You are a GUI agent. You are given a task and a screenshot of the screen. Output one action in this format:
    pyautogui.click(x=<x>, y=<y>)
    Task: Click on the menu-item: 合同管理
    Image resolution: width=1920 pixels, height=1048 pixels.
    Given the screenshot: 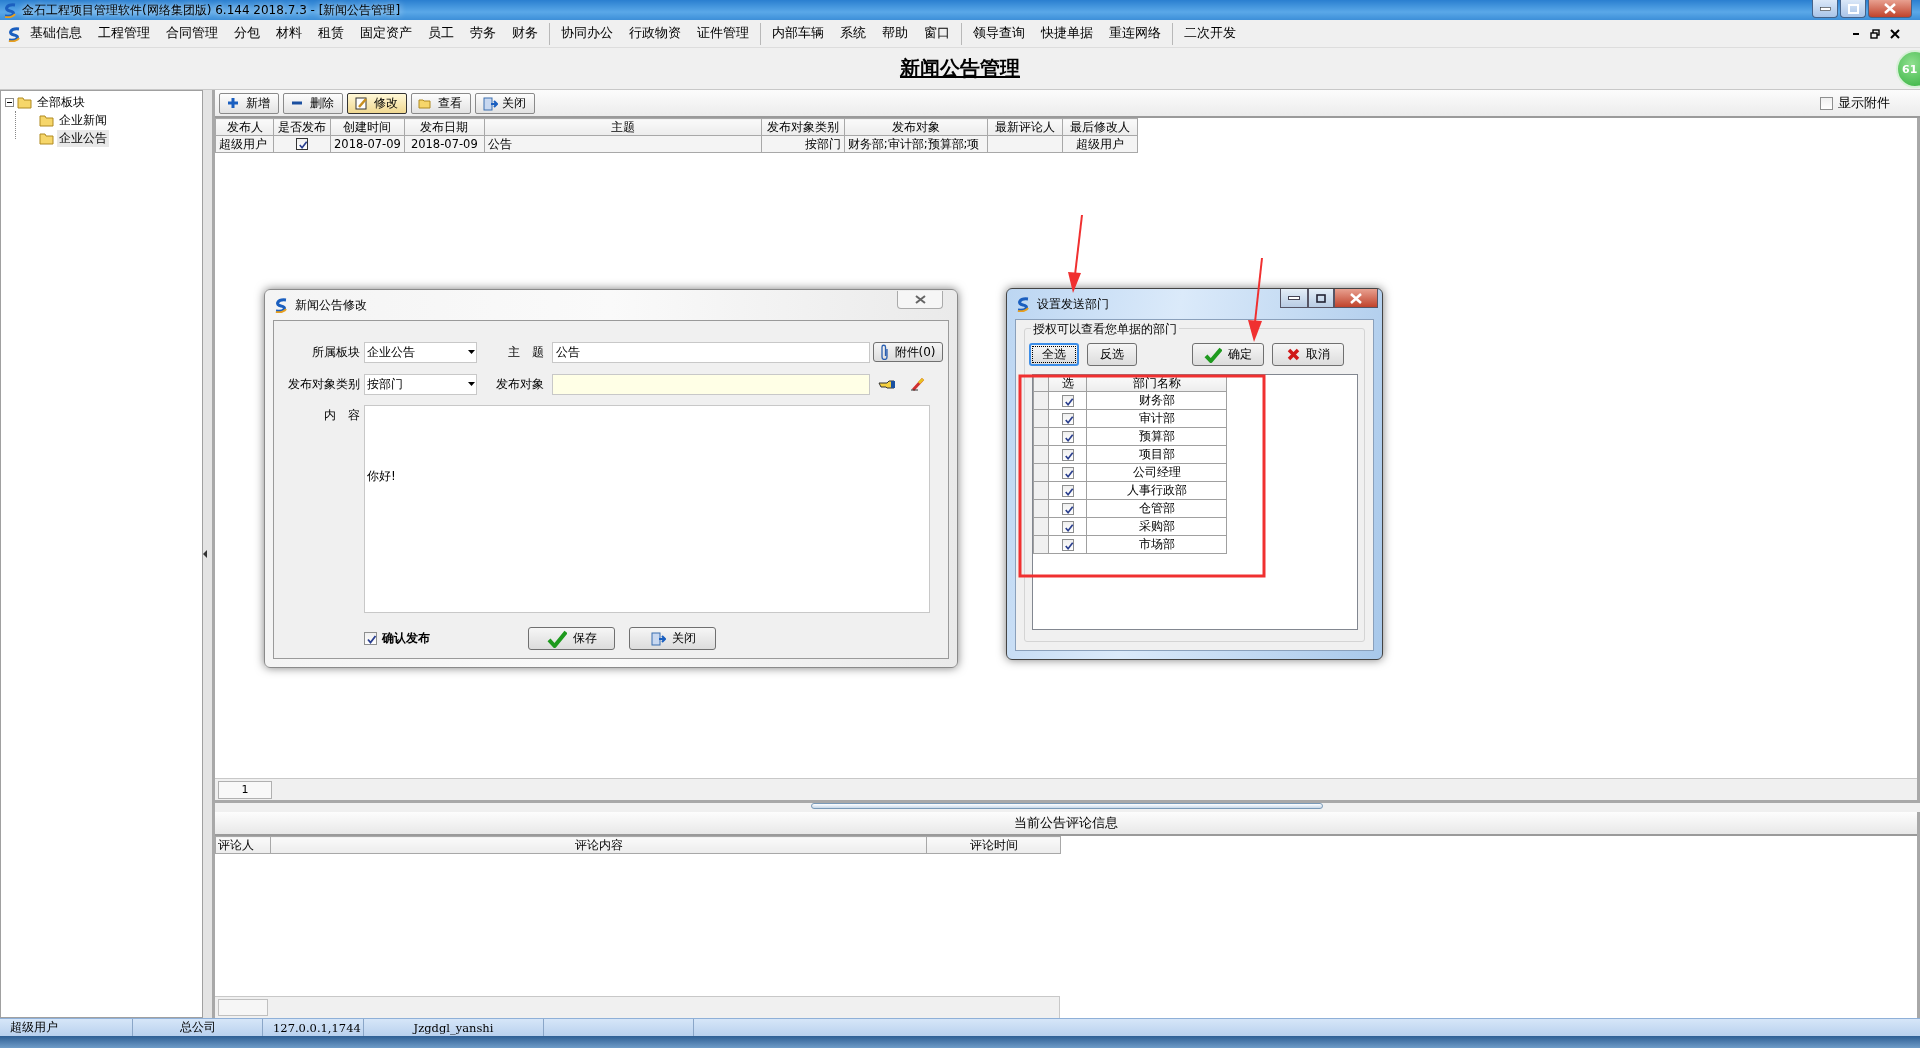 What is the action you would take?
    pyautogui.click(x=192, y=33)
    